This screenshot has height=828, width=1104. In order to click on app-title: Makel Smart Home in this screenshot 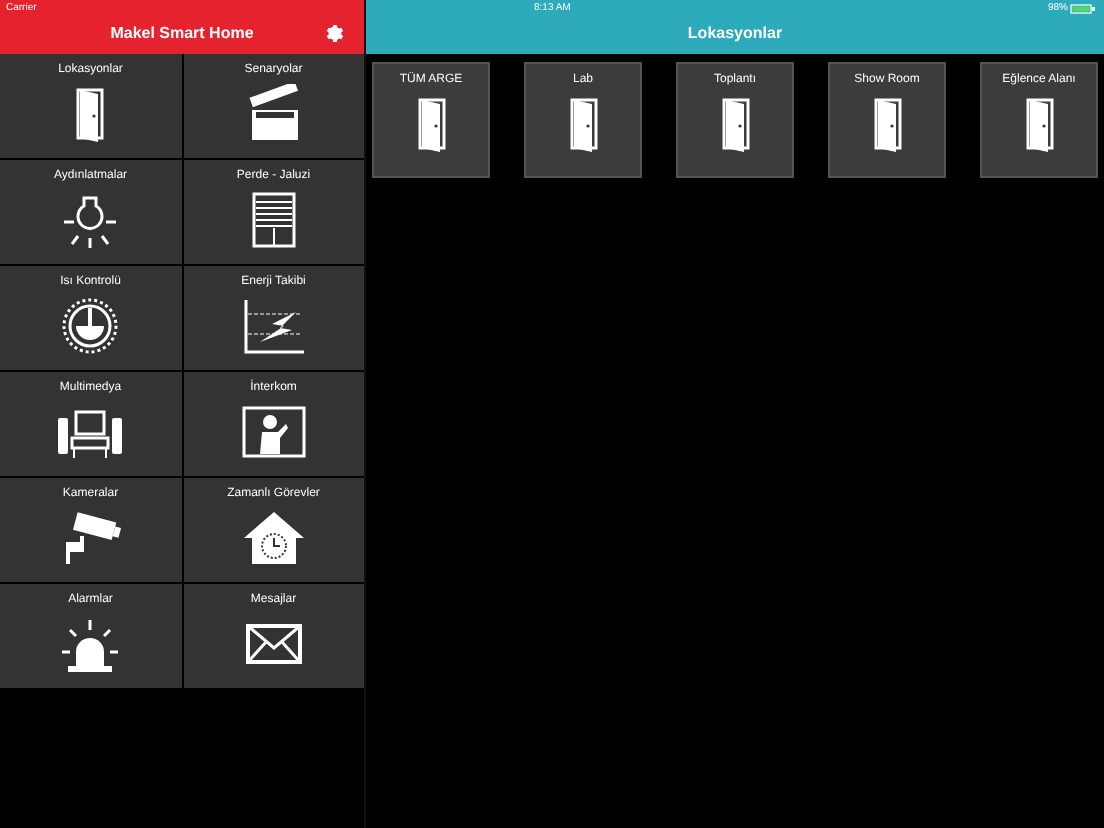, I will do `click(182, 33)`.